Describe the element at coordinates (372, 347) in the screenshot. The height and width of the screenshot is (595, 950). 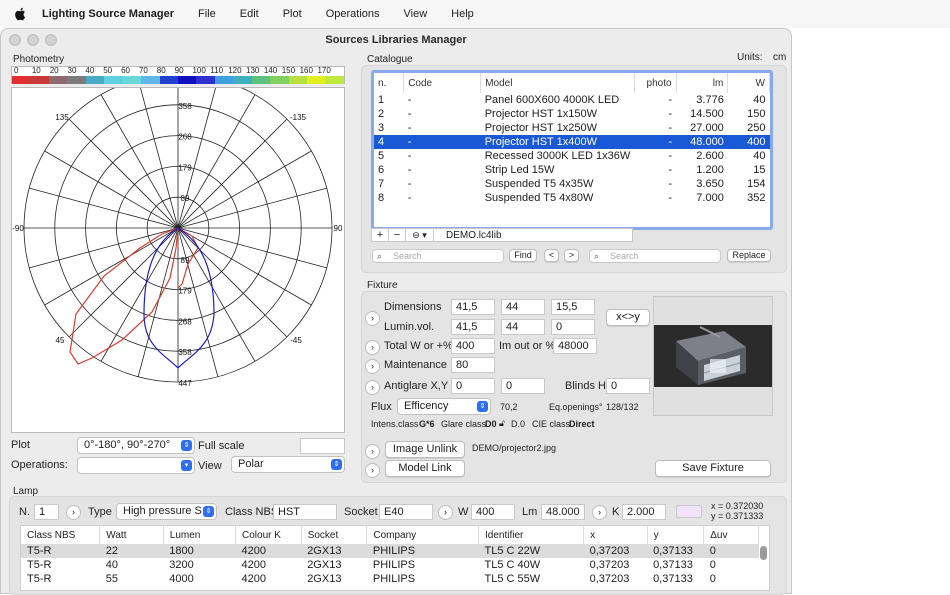
I see `total-w-expand-button: ›` at that location.